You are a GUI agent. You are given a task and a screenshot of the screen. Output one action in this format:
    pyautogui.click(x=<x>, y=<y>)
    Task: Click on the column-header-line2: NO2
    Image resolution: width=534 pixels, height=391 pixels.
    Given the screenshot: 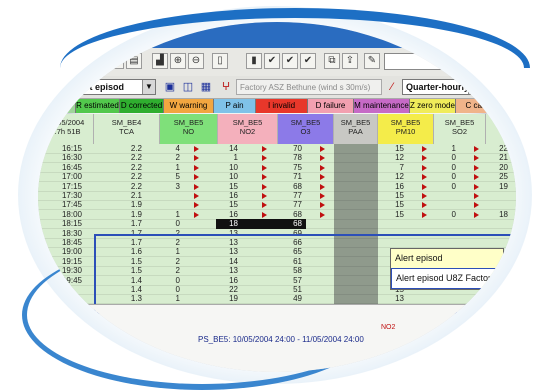 What is the action you would take?
    pyautogui.click(x=247, y=131)
    